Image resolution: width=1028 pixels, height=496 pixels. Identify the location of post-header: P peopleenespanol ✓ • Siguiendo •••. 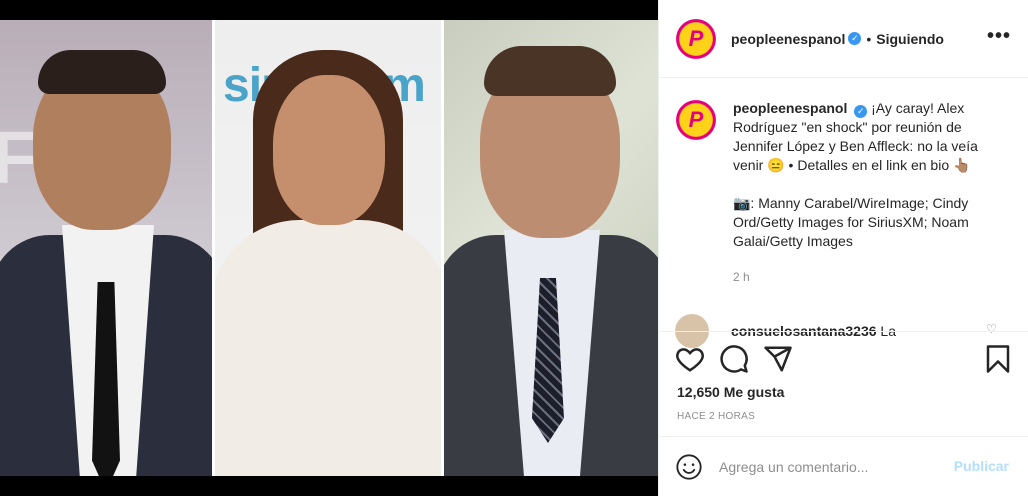
(843, 39).